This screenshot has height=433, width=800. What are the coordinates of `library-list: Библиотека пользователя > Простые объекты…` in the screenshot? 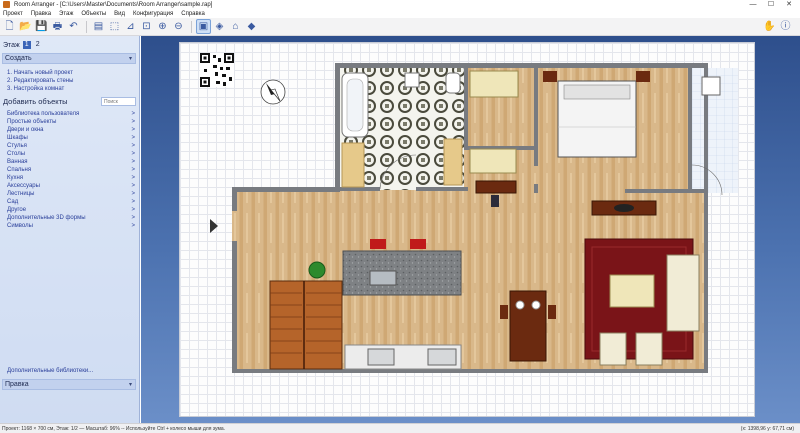 It's located at (71, 170).